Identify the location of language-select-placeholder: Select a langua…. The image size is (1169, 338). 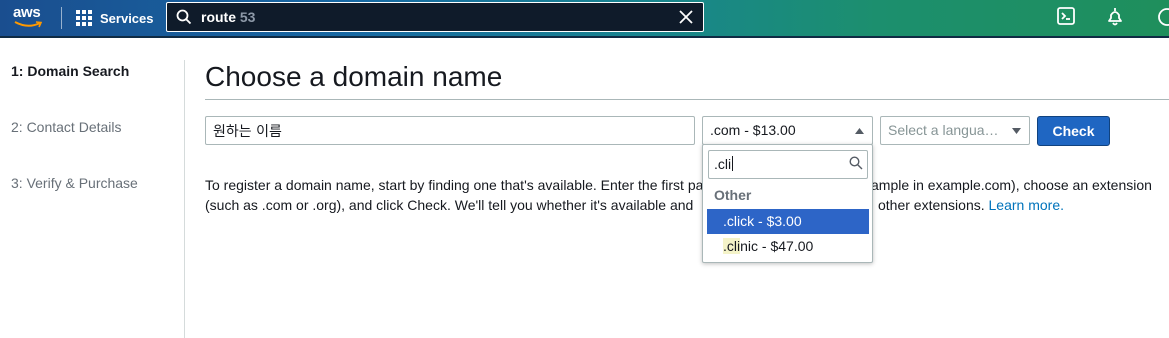
(943, 130).